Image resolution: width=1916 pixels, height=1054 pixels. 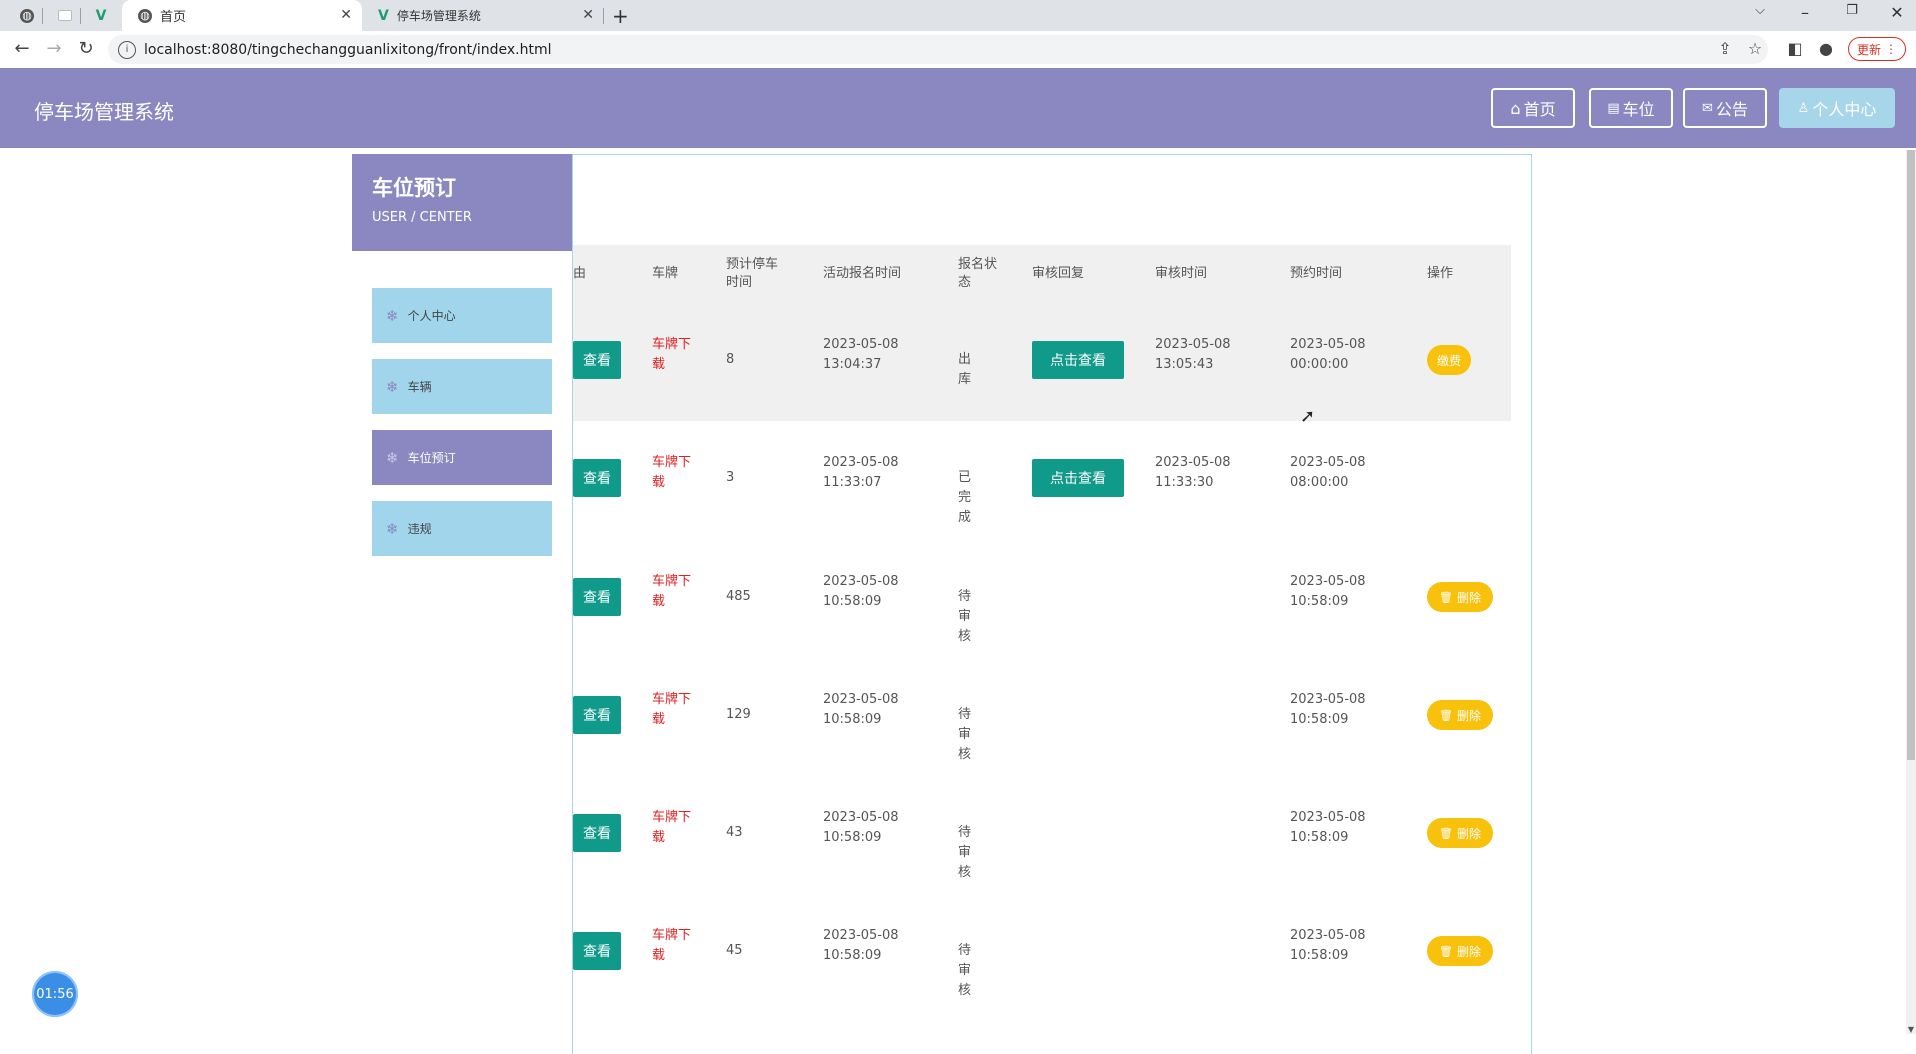 What do you see at coordinates (419, 529) in the screenshot?
I see `sidebar-item-label: 违规` at bounding box center [419, 529].